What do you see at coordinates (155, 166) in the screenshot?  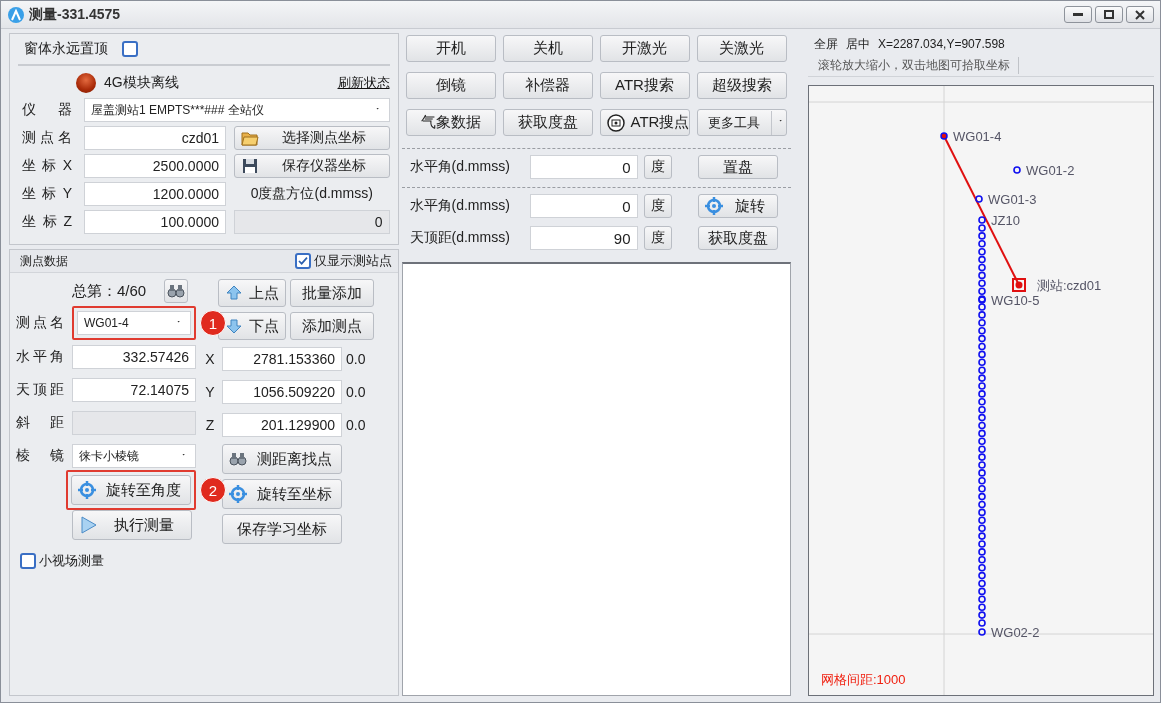 I see `input-field: 2500.0000` at bounding box center [155, 166].